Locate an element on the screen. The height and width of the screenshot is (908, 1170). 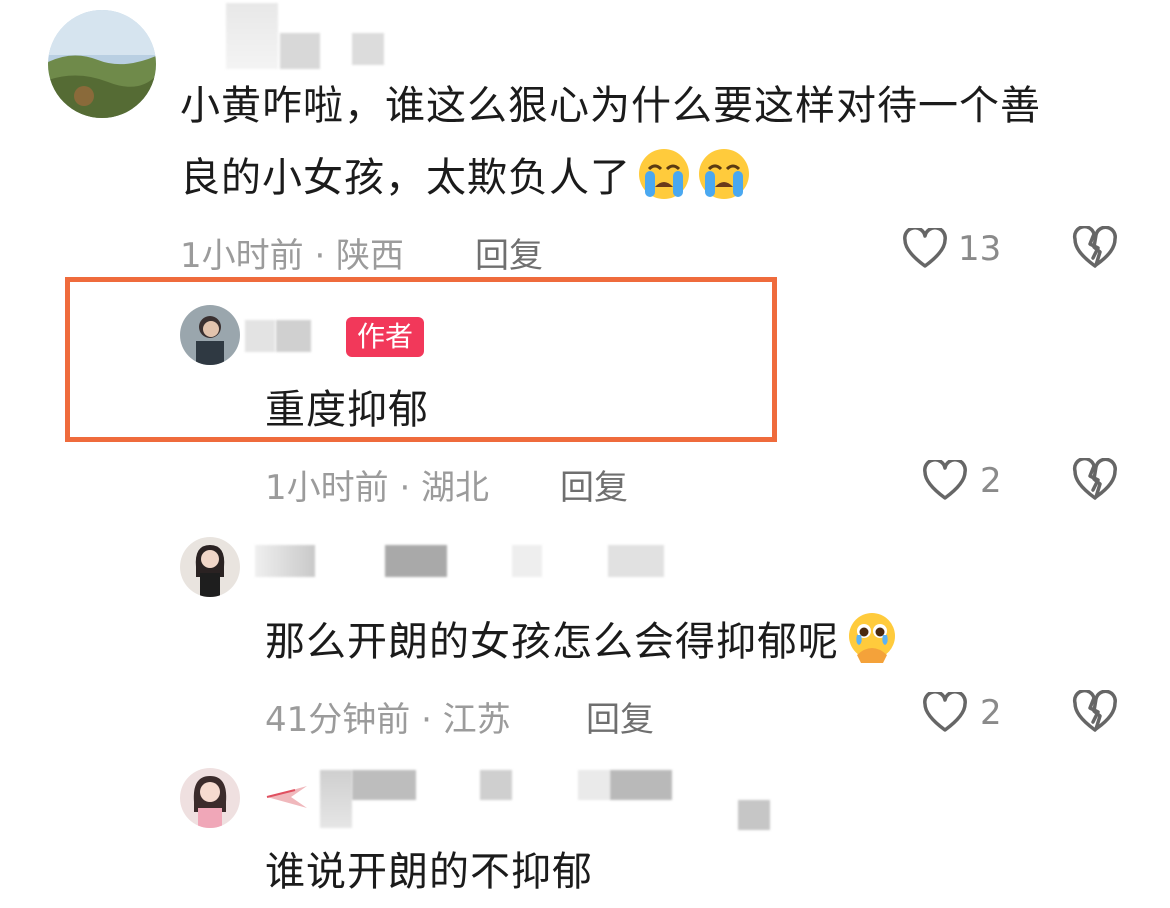
username-decoration-icon is located at coordinates (287, 799).